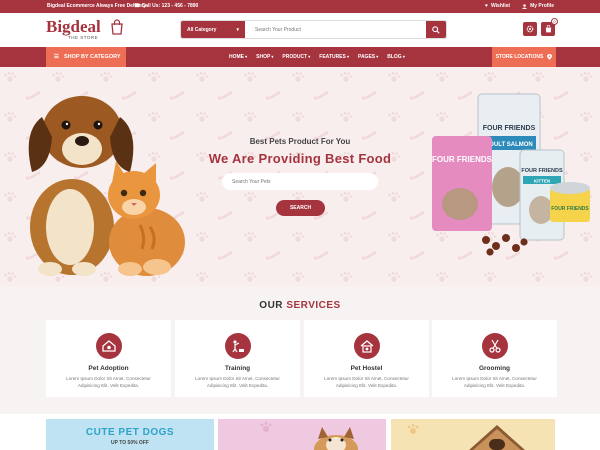 This screenshot has height=450, width=600. I want to click on logo-tagline: THE STORE, so click(83, 37).